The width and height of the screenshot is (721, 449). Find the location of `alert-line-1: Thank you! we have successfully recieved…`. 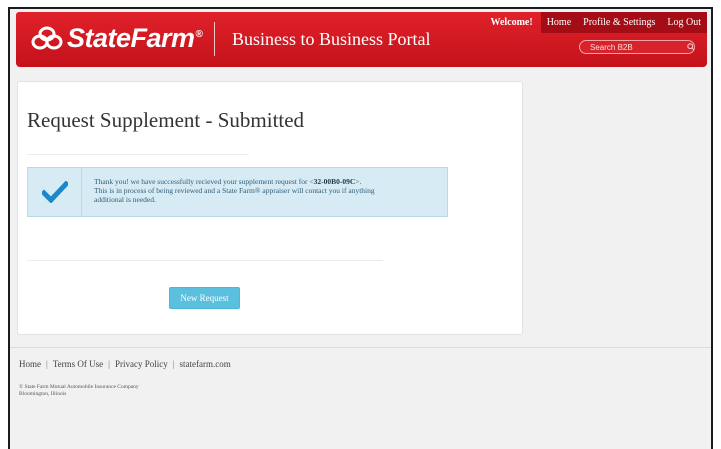

alert-line-1: Thank you! we have successfully recieved… is located at coordinates (228, 181).